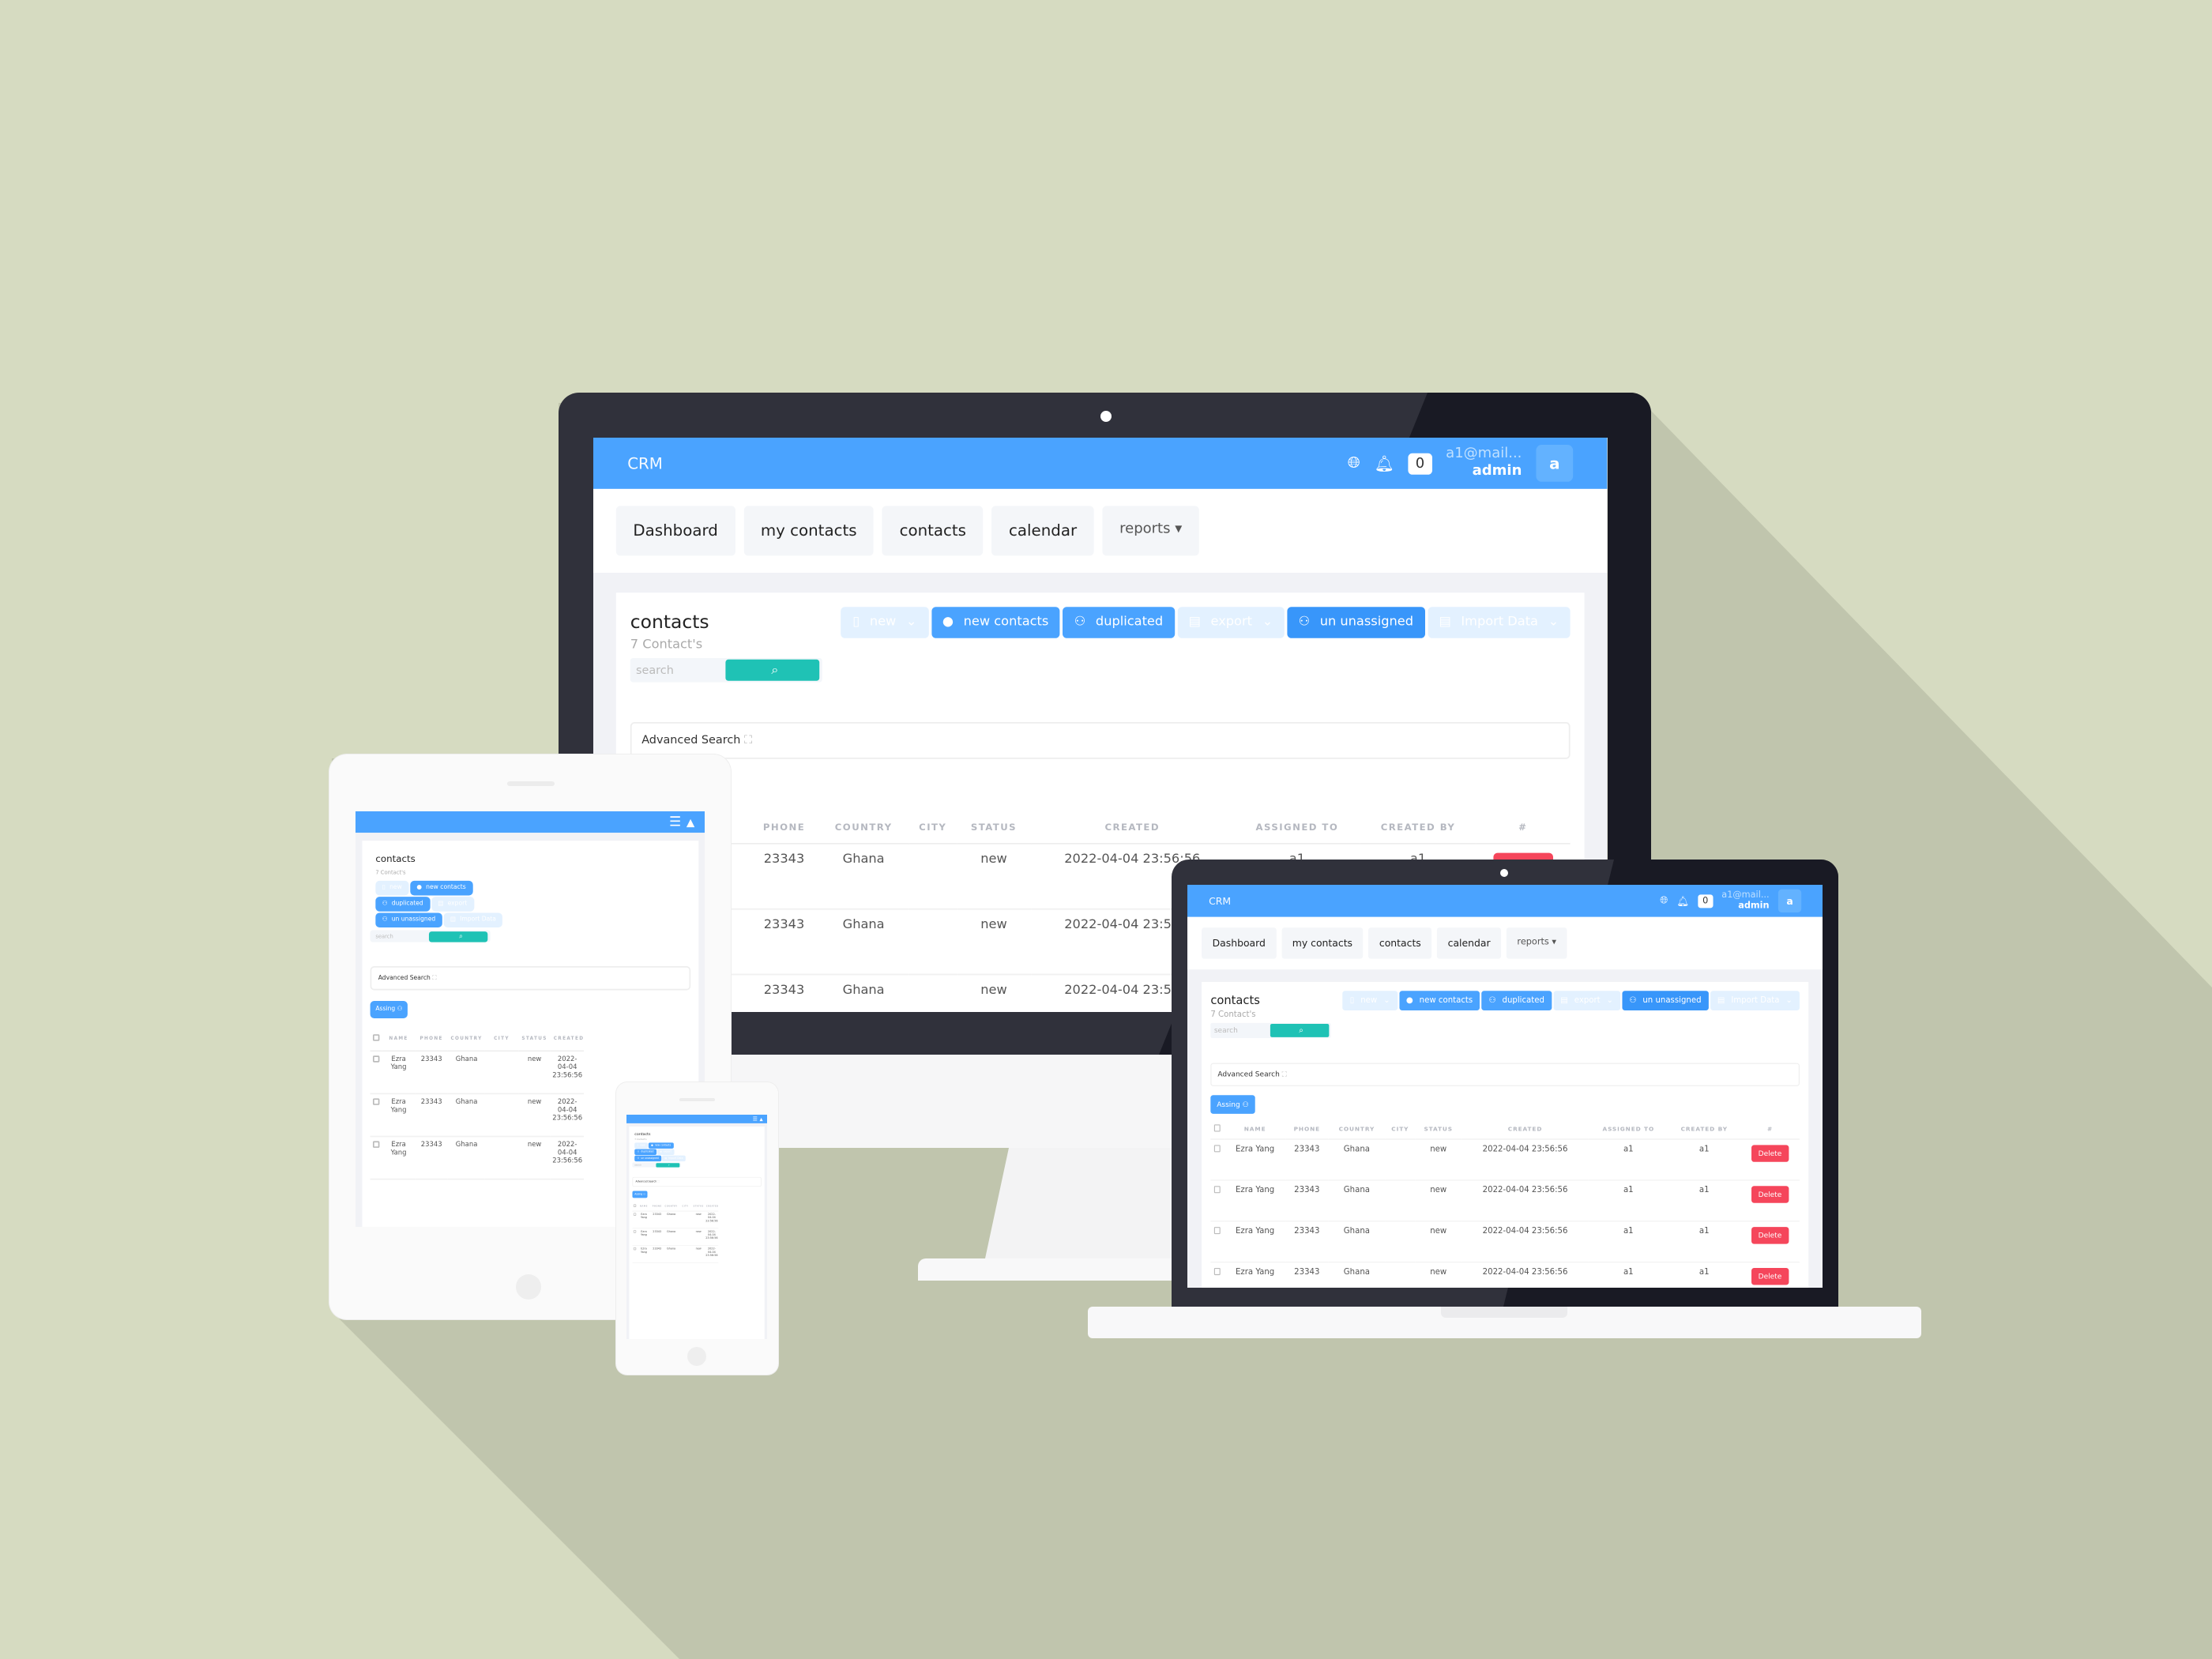  What do you see at coordinates (1704, 1129) in the screenshot?
I see `col-created-by: CREATED BY` at bounding box center [1704, 1129].